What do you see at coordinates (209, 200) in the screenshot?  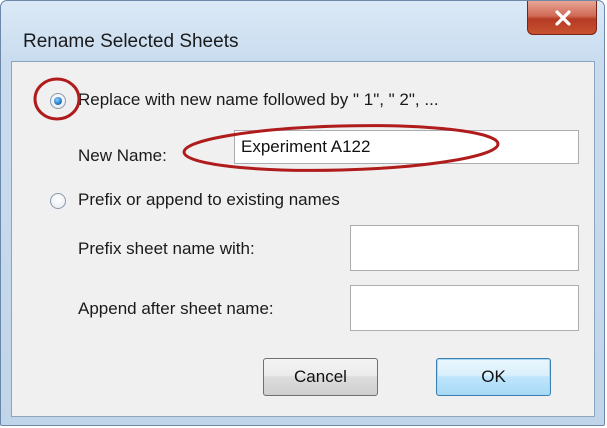 I see `prefix-append-option-label: Prefix or append to existing names` at bounding box center [209, 200].